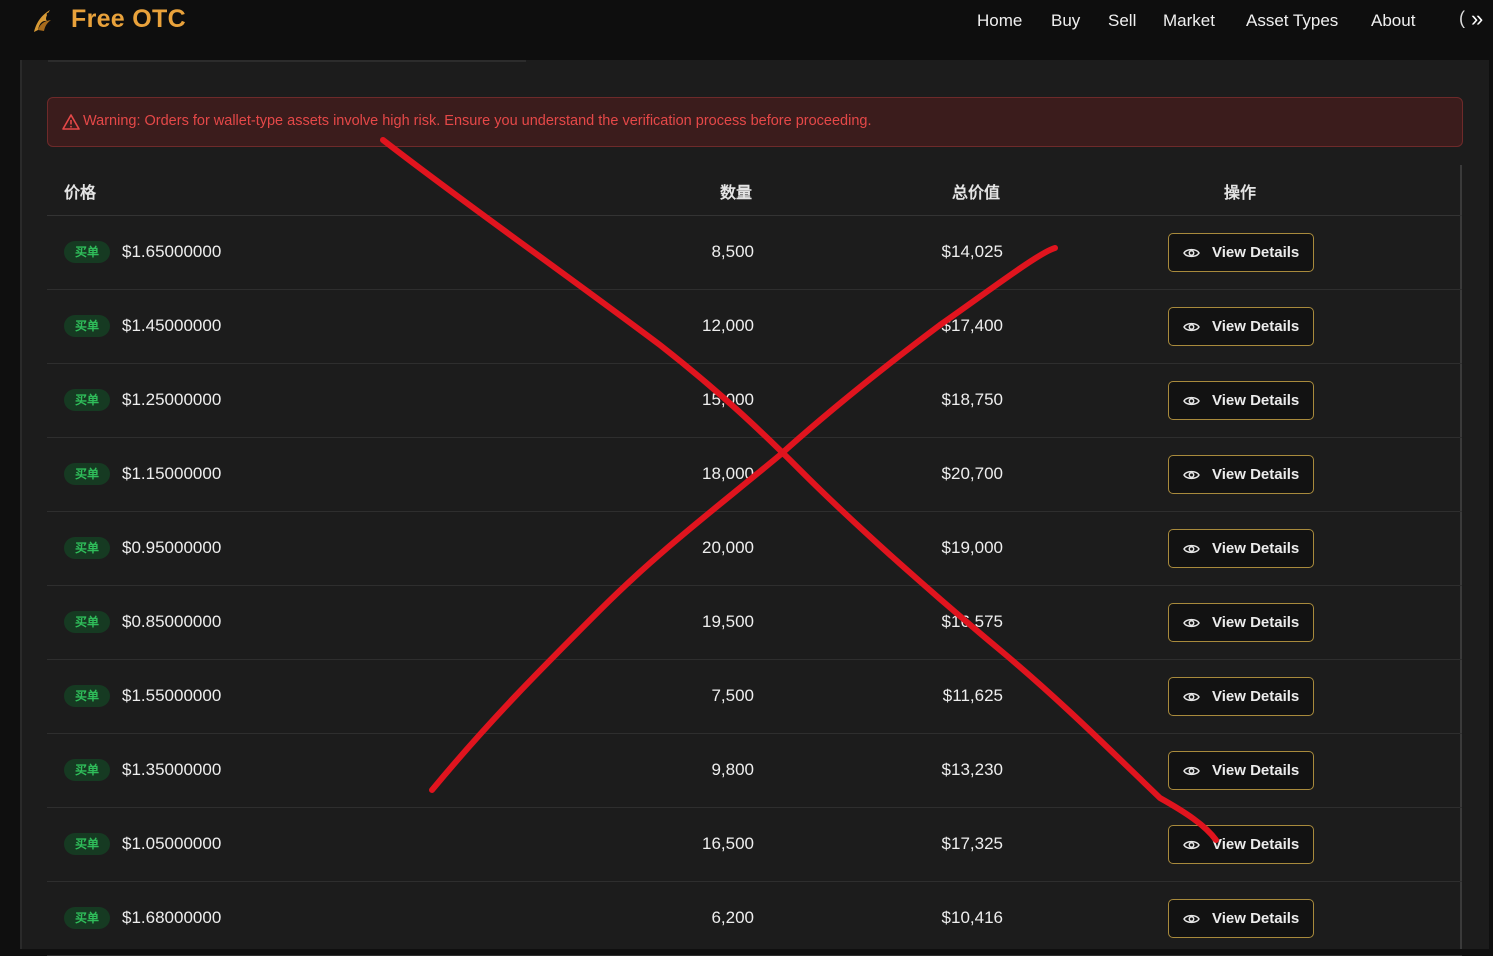  Describe the element at coordinates (172, 325) in the screenshot. I see `price-cell: $1.45000000` at that location.